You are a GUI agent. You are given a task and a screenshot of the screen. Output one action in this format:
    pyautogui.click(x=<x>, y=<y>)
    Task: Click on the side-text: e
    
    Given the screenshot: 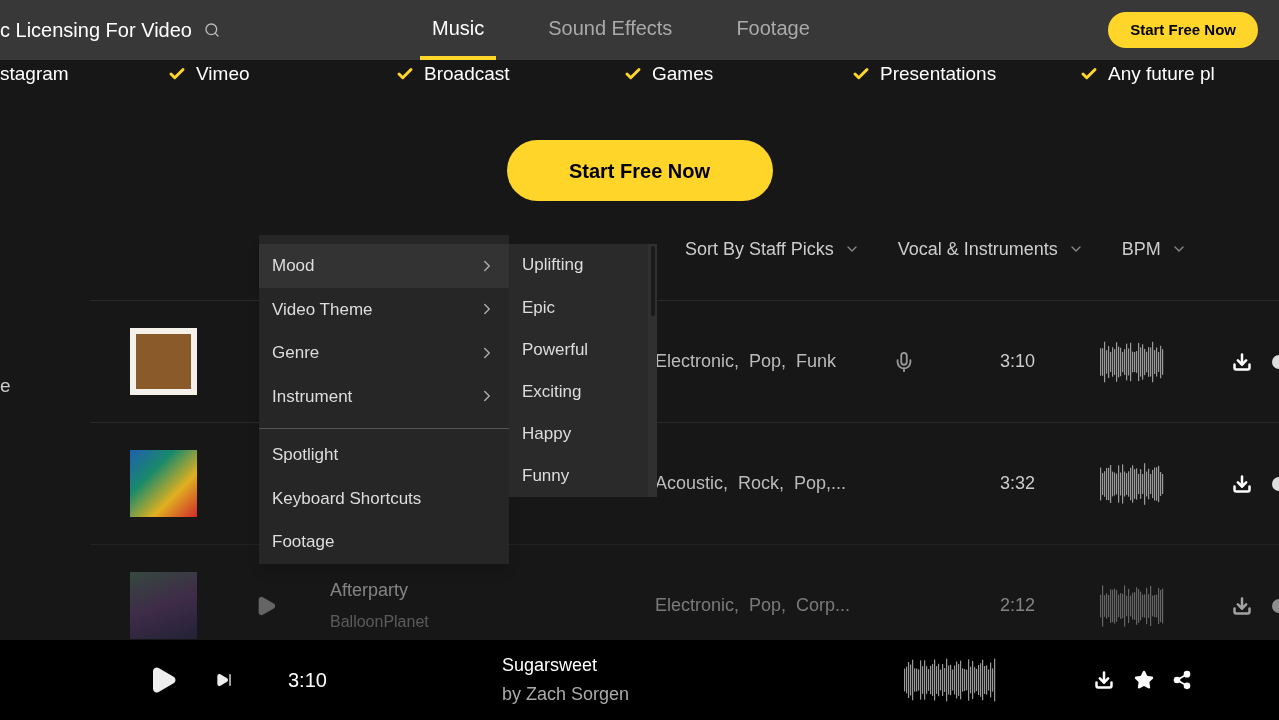 What is the action you would take?
    pyautogui.click(x=5, y=386)
    